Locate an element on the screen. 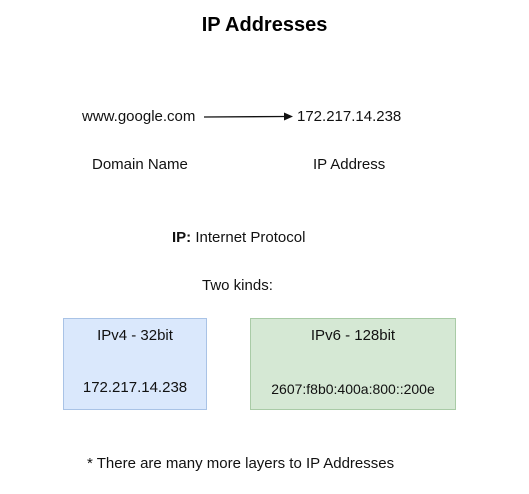  domain-name-caption: Domain Name is located at coordinates (140, 164).